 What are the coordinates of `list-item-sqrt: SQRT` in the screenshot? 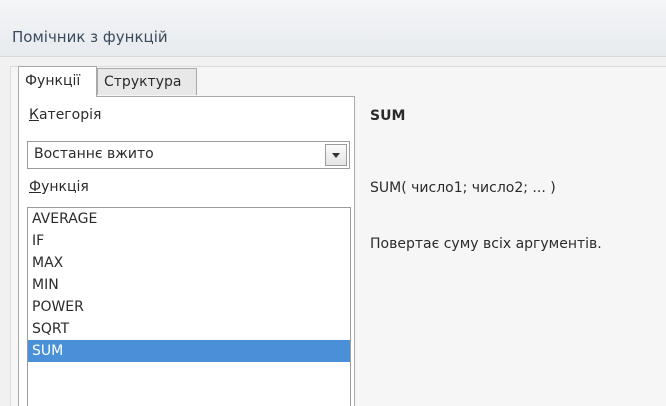 It's located at (189, 329).